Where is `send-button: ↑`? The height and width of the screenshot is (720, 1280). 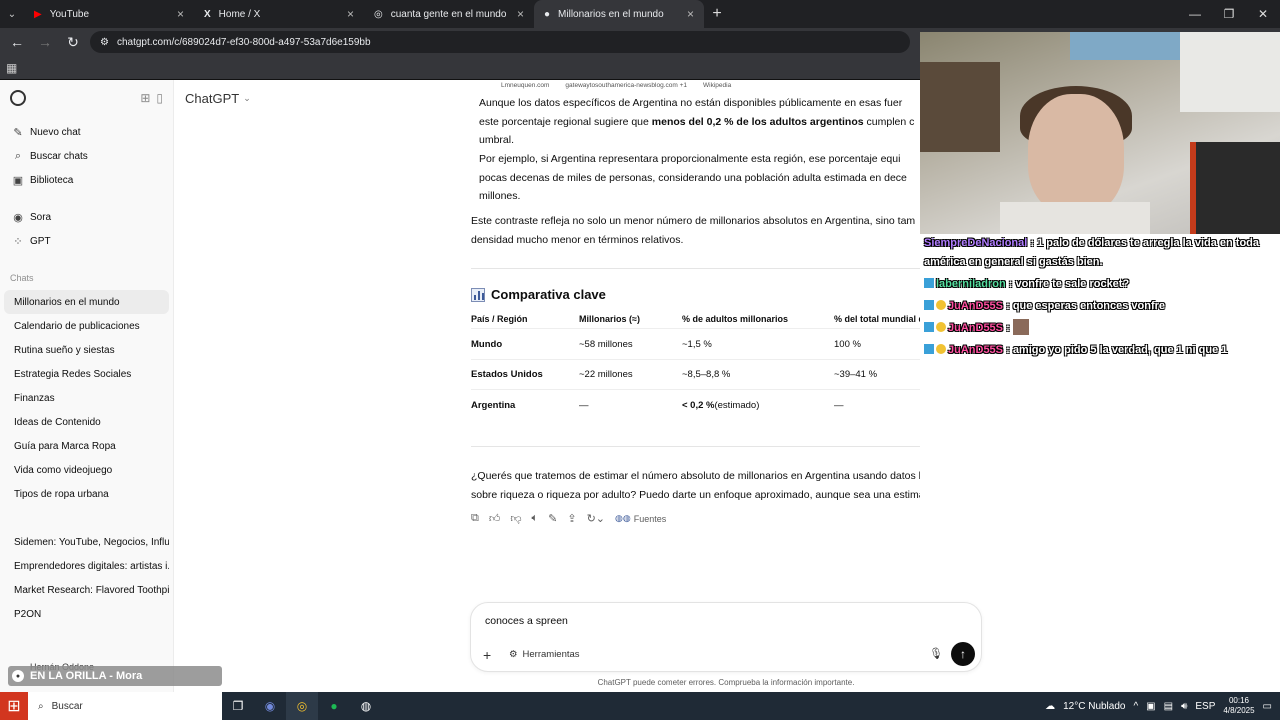
send-button: ↑ is located at coordinates (963, 654).